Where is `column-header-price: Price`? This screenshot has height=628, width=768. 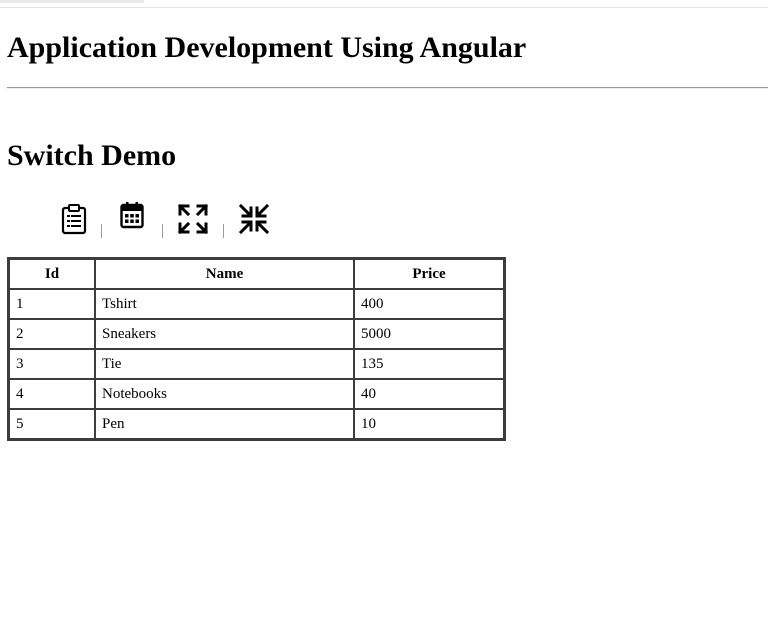 column-header-price: Price is located at coordinates (429, 274).